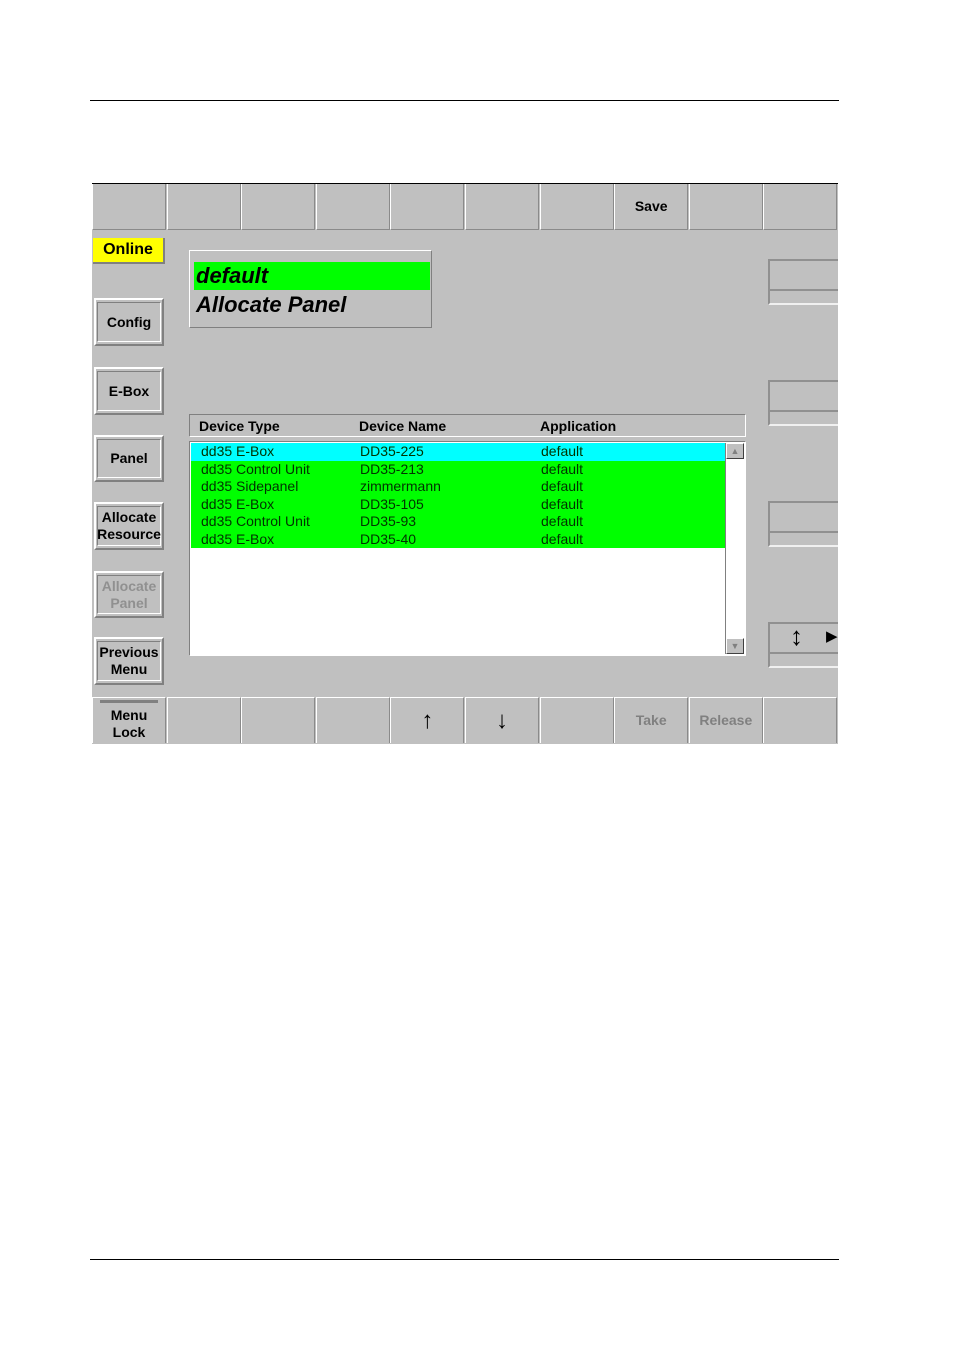  I want to click on ebox-label: E-Box, so click(129, 391).